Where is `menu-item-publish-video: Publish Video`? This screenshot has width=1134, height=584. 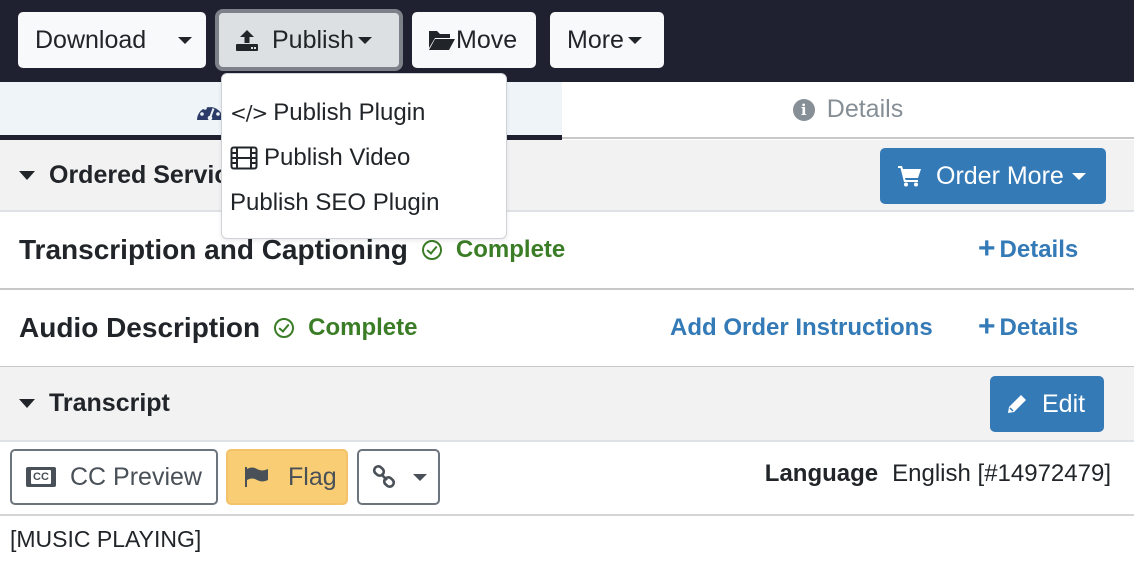
menu-item-publish-video: Publish Video is located at coordinates (364, 157).